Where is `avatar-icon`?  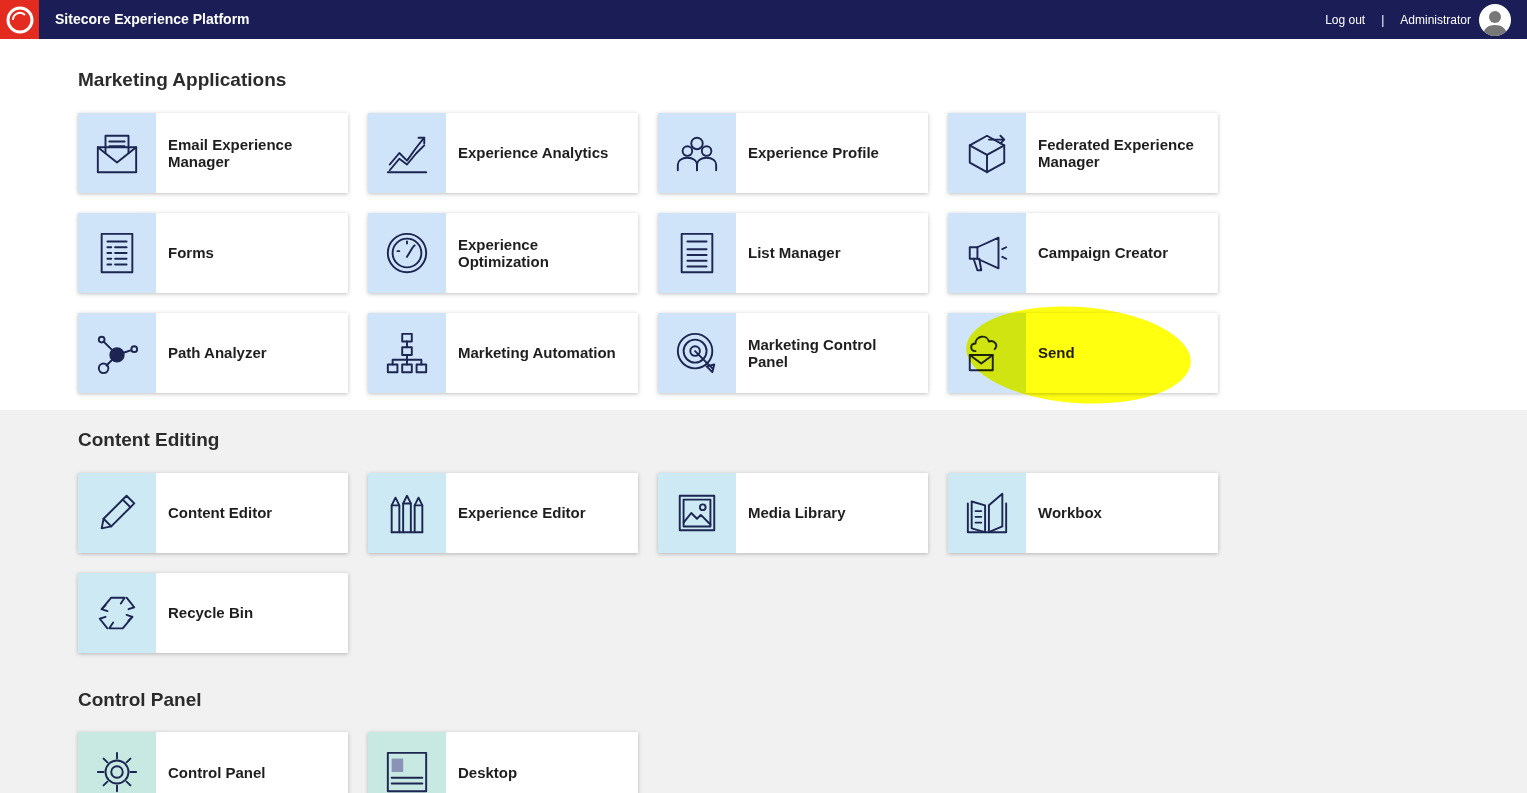 avatar-icon is located at coordinates (1495, 19).